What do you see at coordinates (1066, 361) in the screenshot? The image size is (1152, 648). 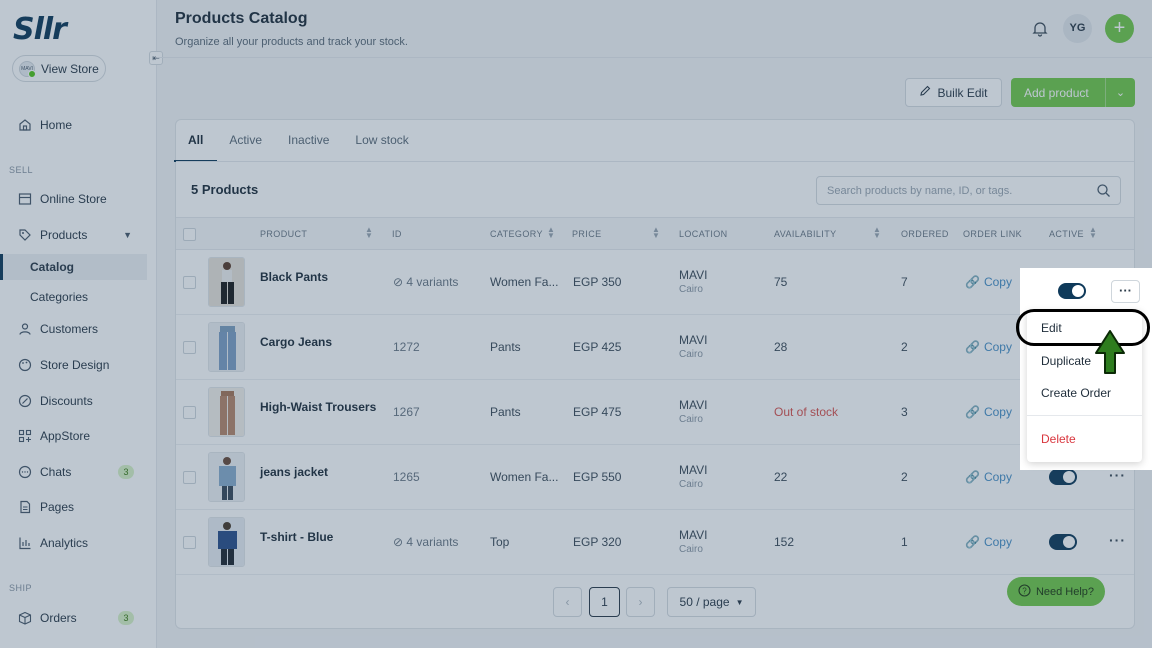 I see `menu-item-duplicate: Duplicate` at bounding box center [1066, 361].